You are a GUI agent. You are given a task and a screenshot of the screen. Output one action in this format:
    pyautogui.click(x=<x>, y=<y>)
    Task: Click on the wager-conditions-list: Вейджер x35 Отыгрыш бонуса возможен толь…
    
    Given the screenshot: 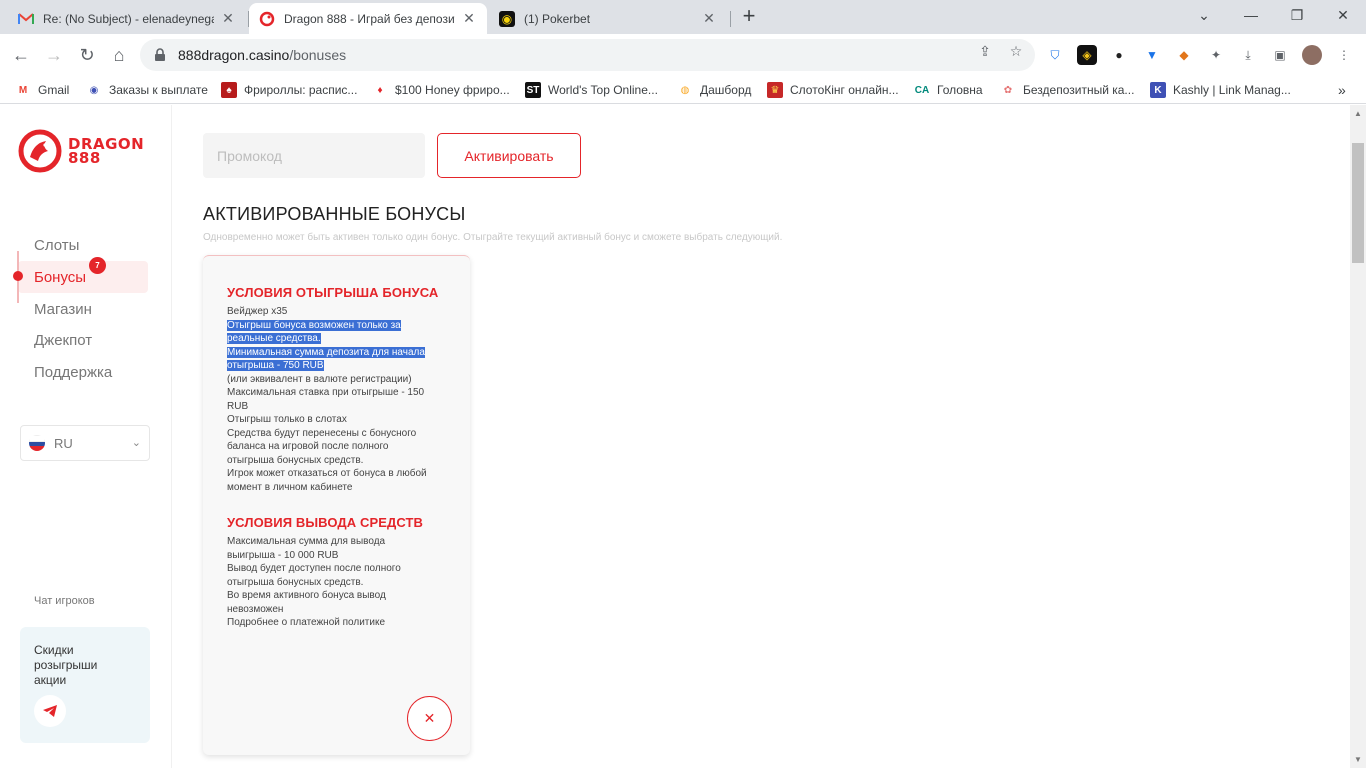 What is the action you would take?
    pyautogui.click(x=338, y=399)
    